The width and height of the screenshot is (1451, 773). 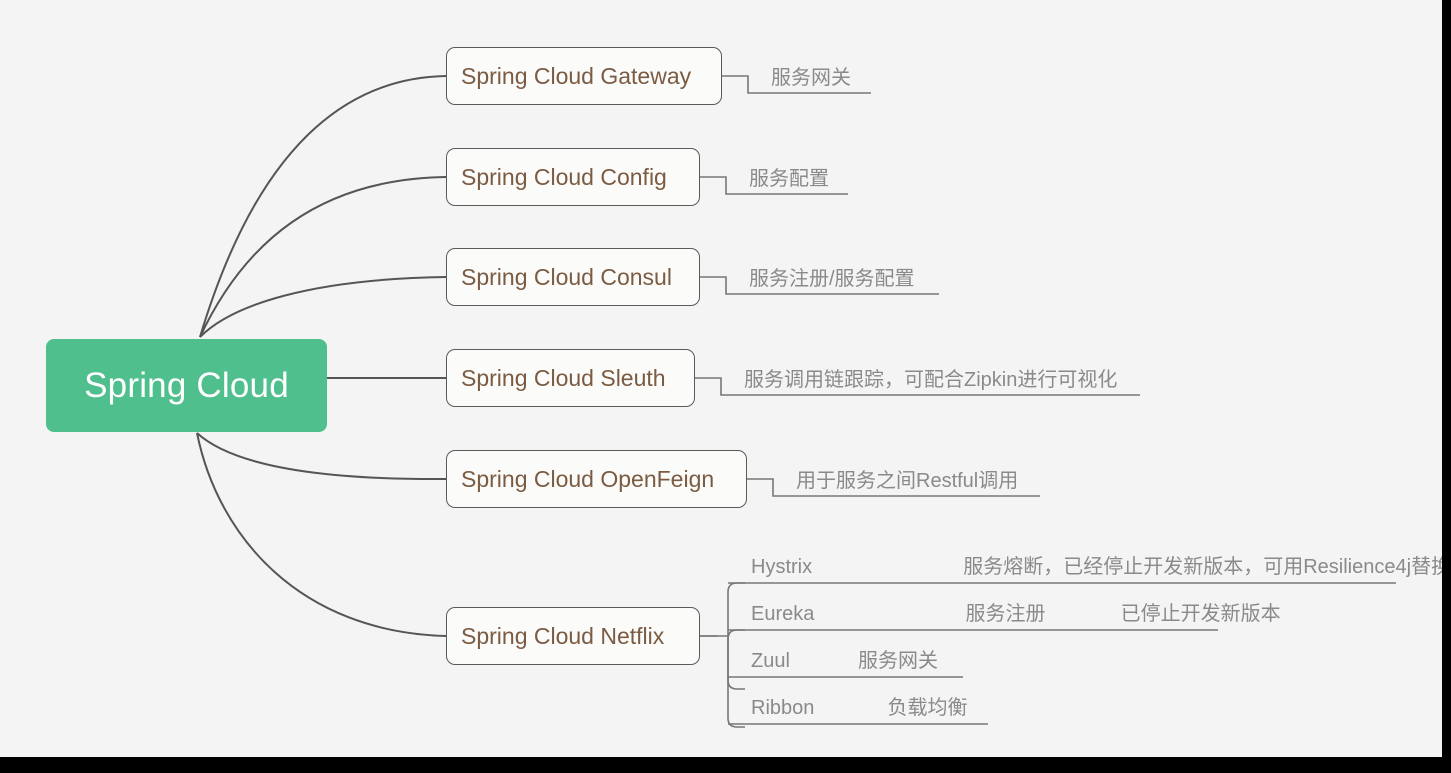 I want to click on netflix-child-hystrix: Hystrix 服务熔断，已经停止开发新版本，可用Resilience4j替换, so click(x=1101, y=567).